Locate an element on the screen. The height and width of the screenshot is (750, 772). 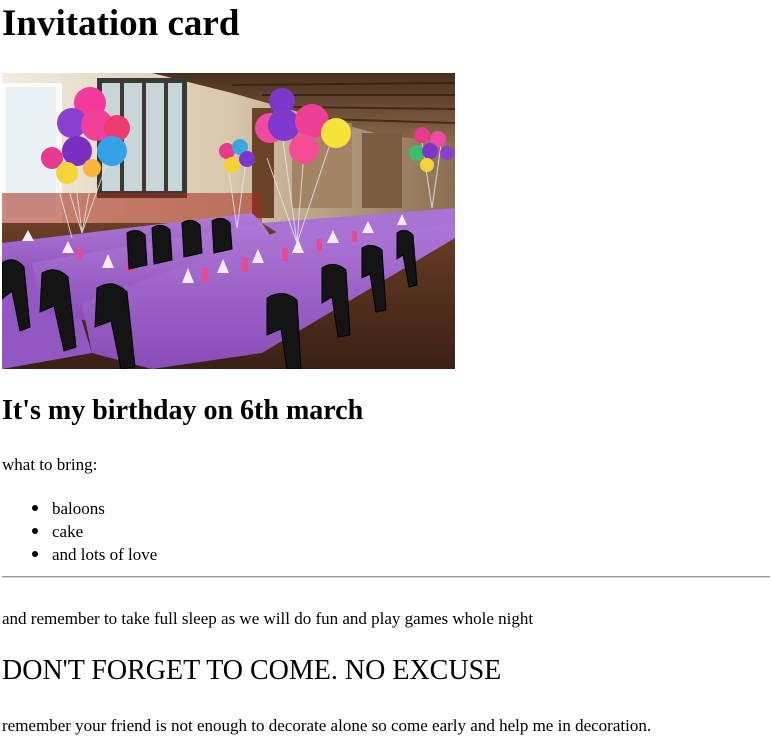
list-item-text: baloons is located at coordinates (78, 508).